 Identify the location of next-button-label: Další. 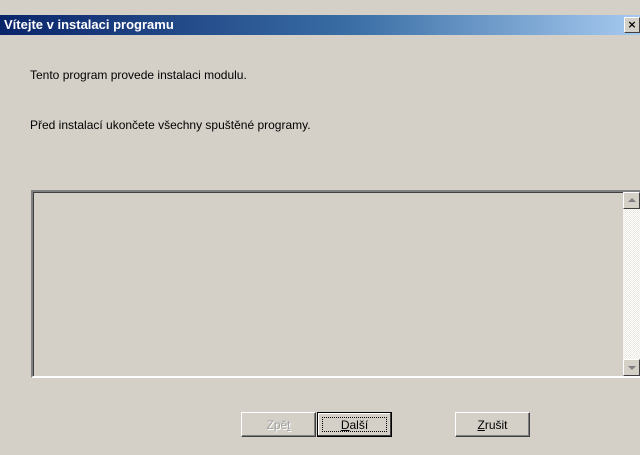
(354, 424).